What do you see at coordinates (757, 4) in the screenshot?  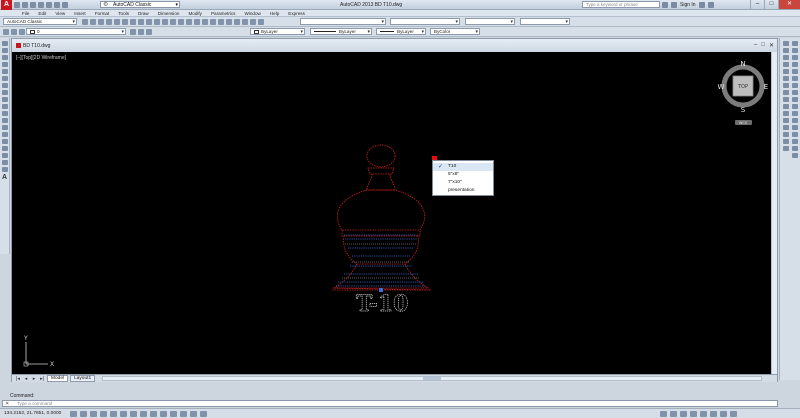 I see `minimize-button: –` at bounding box center [757, 4].